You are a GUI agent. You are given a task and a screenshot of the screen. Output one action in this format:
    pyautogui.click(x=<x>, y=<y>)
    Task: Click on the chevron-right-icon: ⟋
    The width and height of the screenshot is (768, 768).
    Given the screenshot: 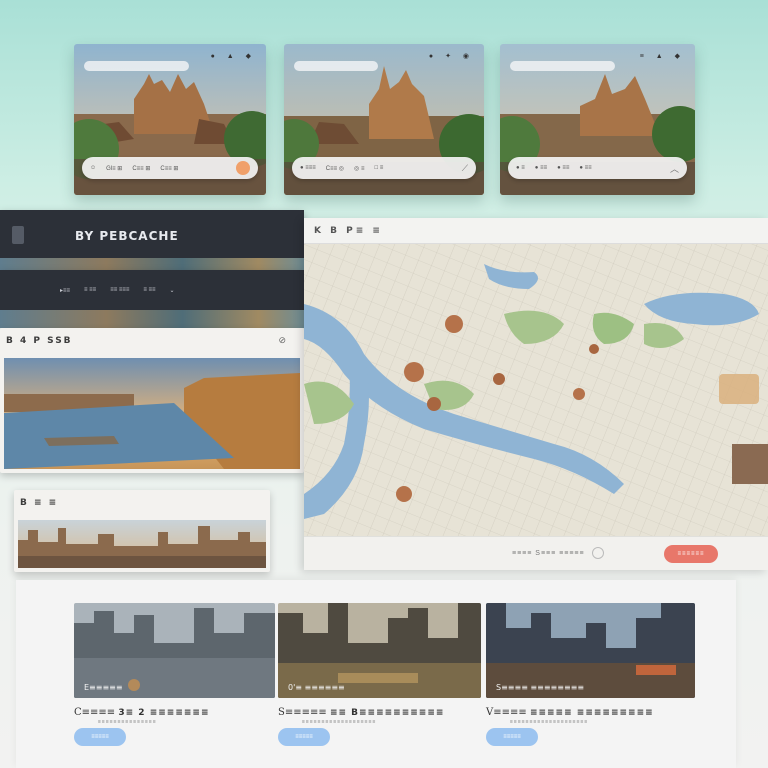 What is the action you would take?
    pyautogui.click(x=465, y=168)
    